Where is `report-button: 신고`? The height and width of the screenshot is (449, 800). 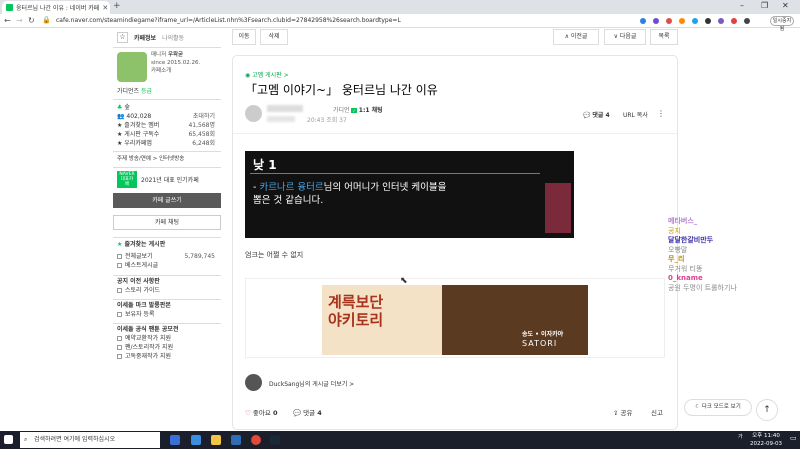
report-button: 신고 is located at coordinates (657, 412).